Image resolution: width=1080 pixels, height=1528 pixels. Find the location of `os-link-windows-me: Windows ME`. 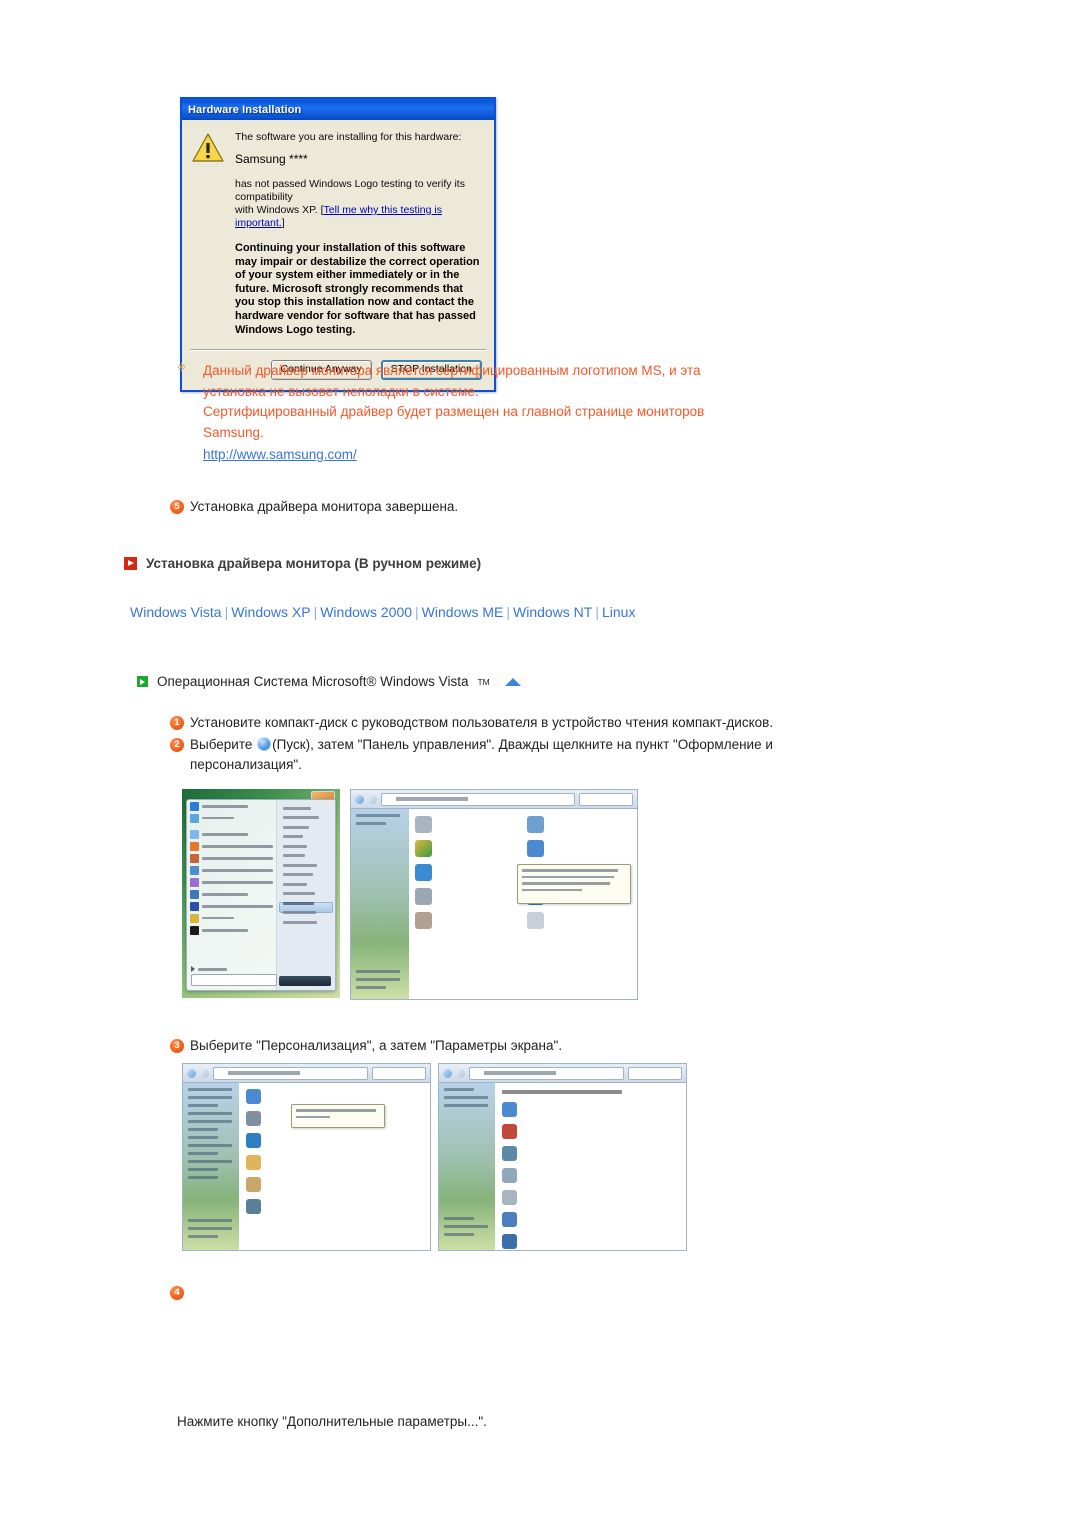

os-link-windows-me: Windows ME is located at coordinates (463, 612).